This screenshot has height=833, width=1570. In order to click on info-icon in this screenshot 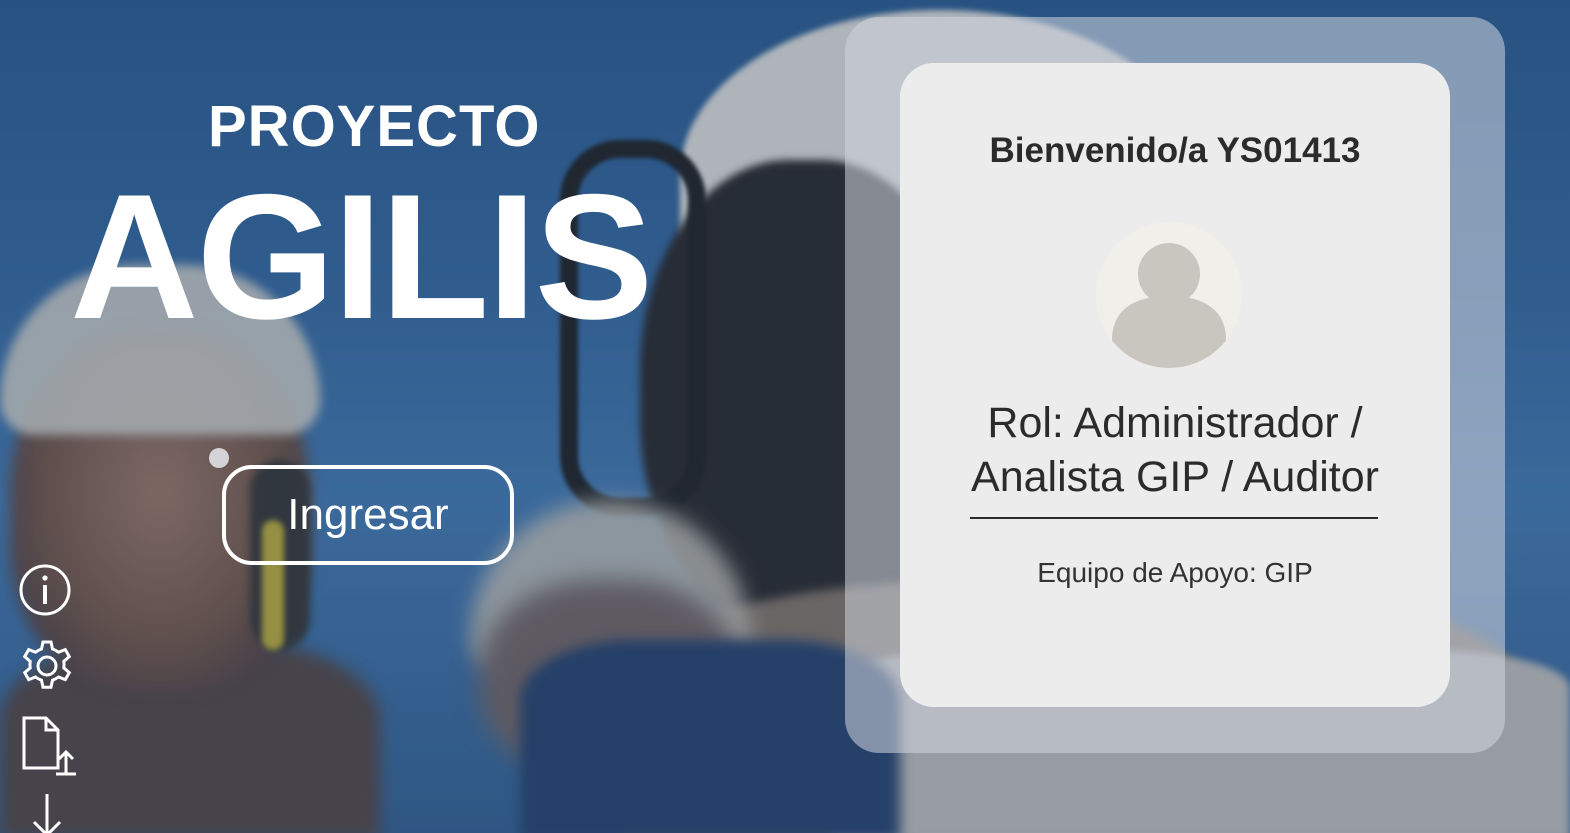, I will do `click(47, 593)`.